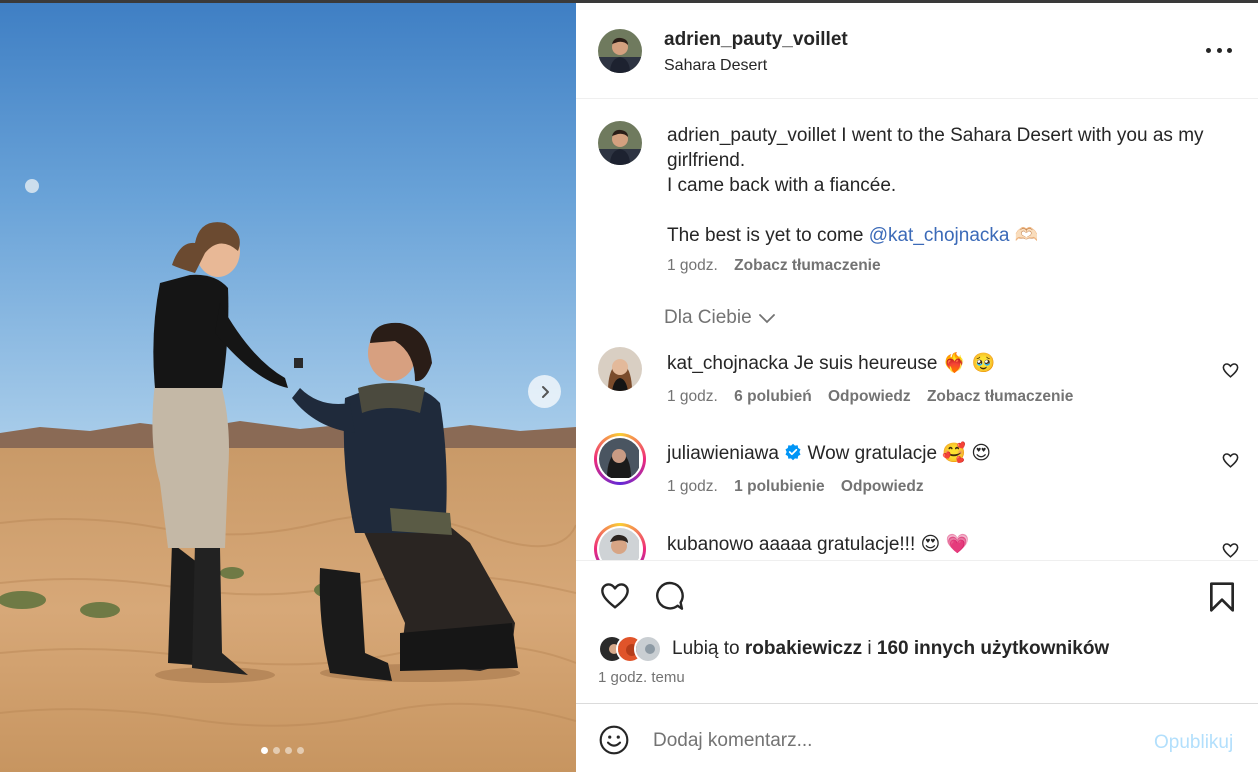 Image resolution: width=1258 pixels, height=772 pixels. I want to click on comment-text: kat_chojnacka Je suis heureuse ❤️‍🔥 🥹, so click(831, 363).